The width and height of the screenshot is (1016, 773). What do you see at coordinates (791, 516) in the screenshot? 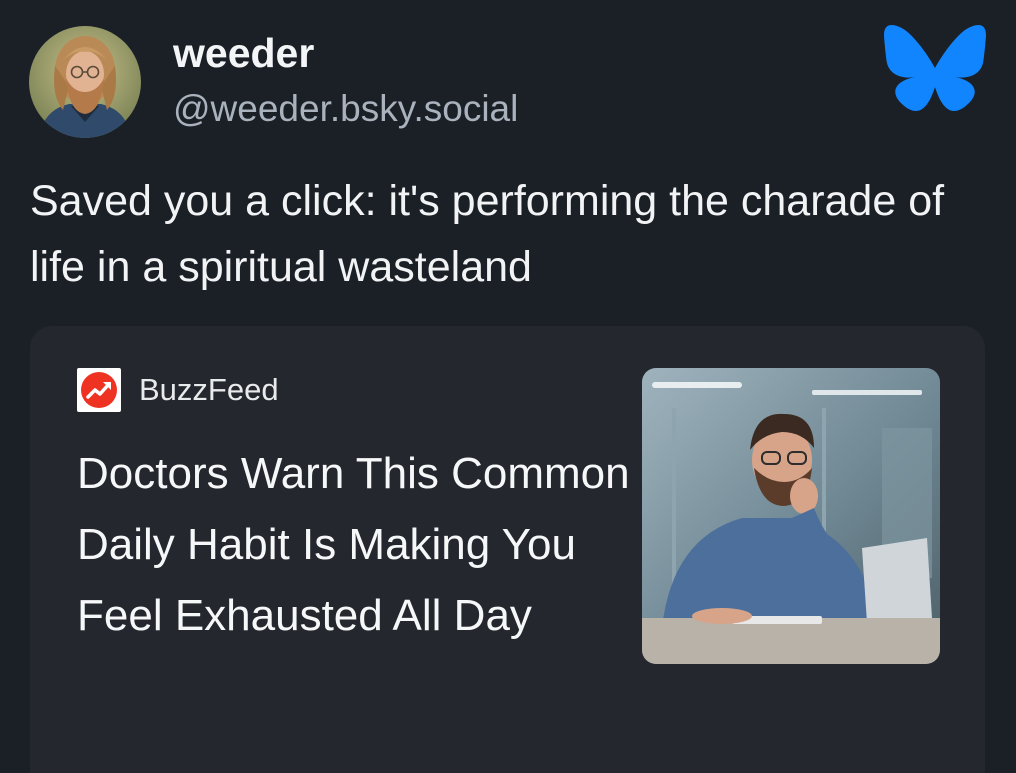
I see `card-thumbnail-image` at bounding box center [791, 516].